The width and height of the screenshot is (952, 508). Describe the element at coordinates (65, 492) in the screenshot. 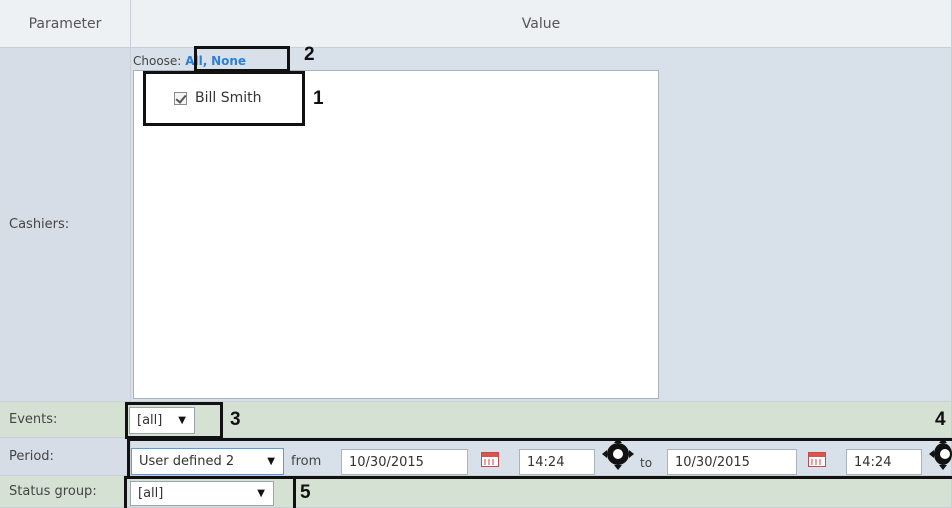

I see `status-group-label: Status group:` at that location.